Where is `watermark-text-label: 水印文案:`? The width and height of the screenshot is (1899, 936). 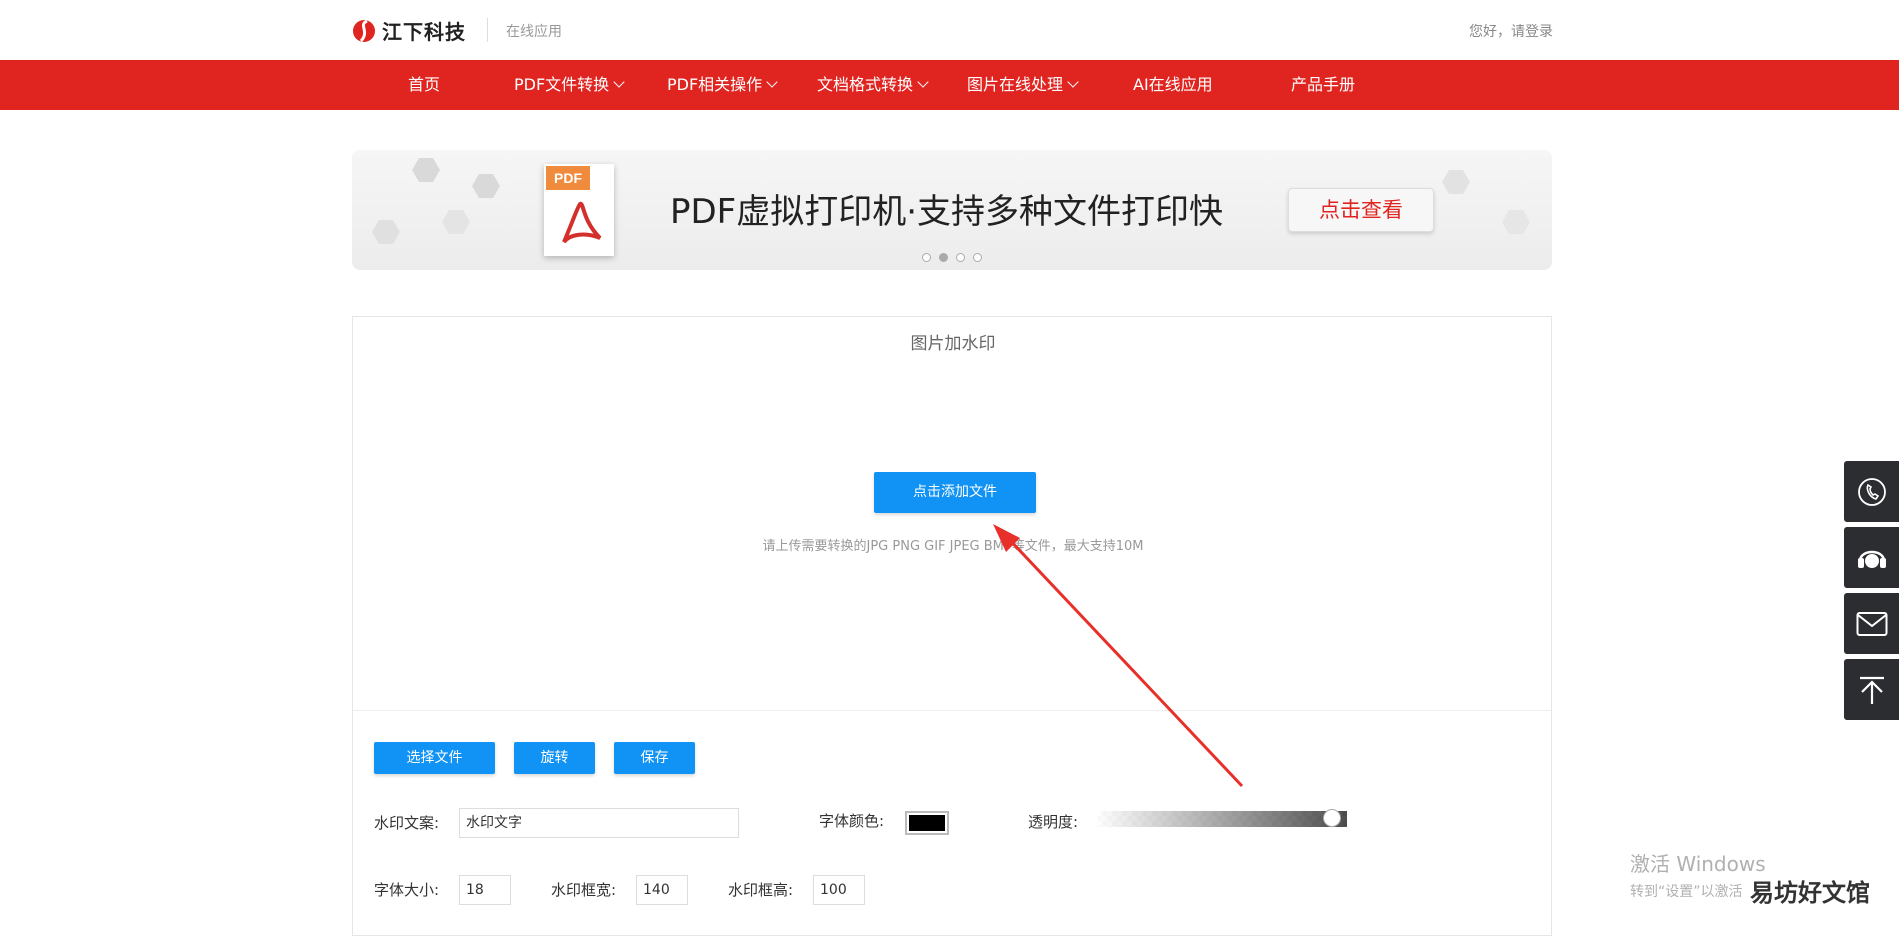 watermark-text-label: 水印文案: is located at coordinates (407, 823).